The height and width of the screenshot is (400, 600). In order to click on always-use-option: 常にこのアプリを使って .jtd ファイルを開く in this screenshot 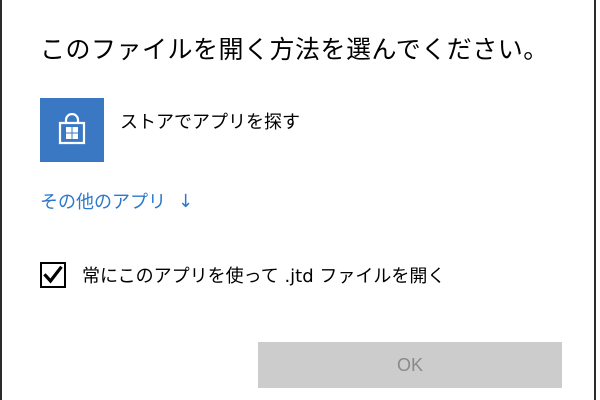, I will do `click(242, 275)`.